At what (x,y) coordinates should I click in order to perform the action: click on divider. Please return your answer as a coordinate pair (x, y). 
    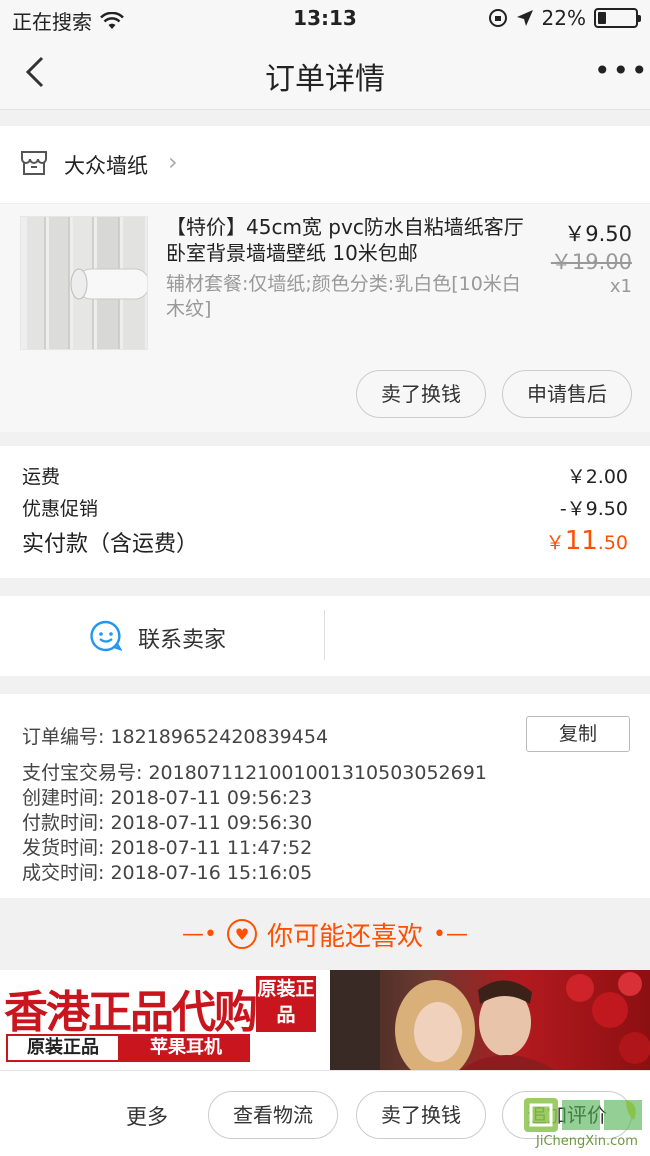
    Looking at the image, I should click on (324, 635).